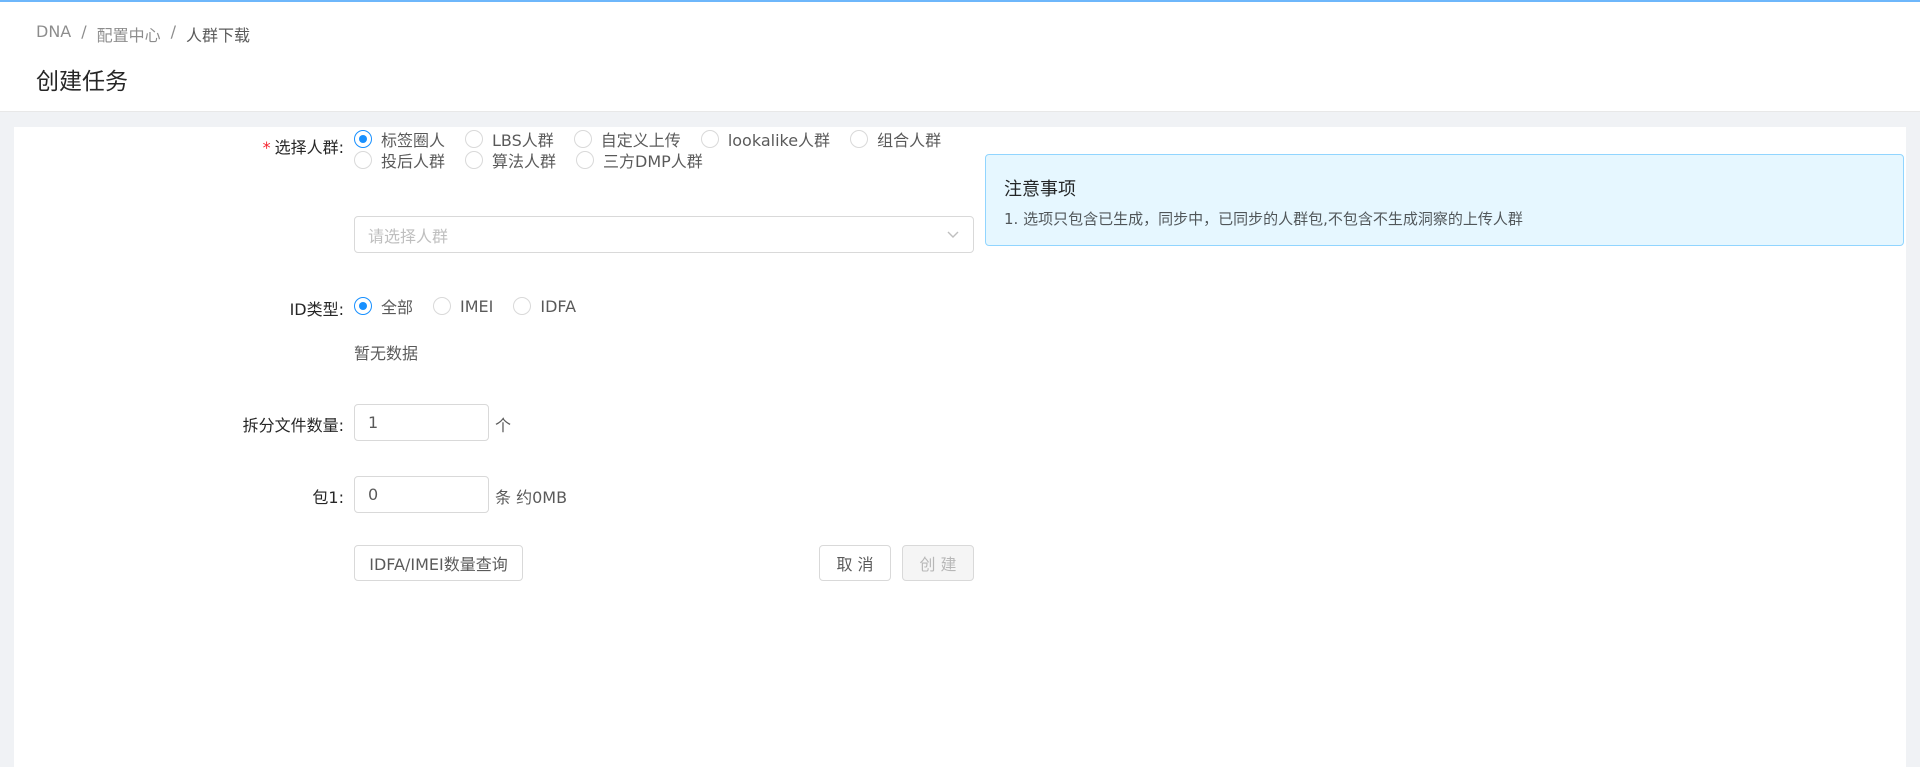 This screenshot has width=1920, height=767. Describe the element at coordinates (386, 353) in the screenshot. I see `empty-data-text: 暂无数据` at that location.